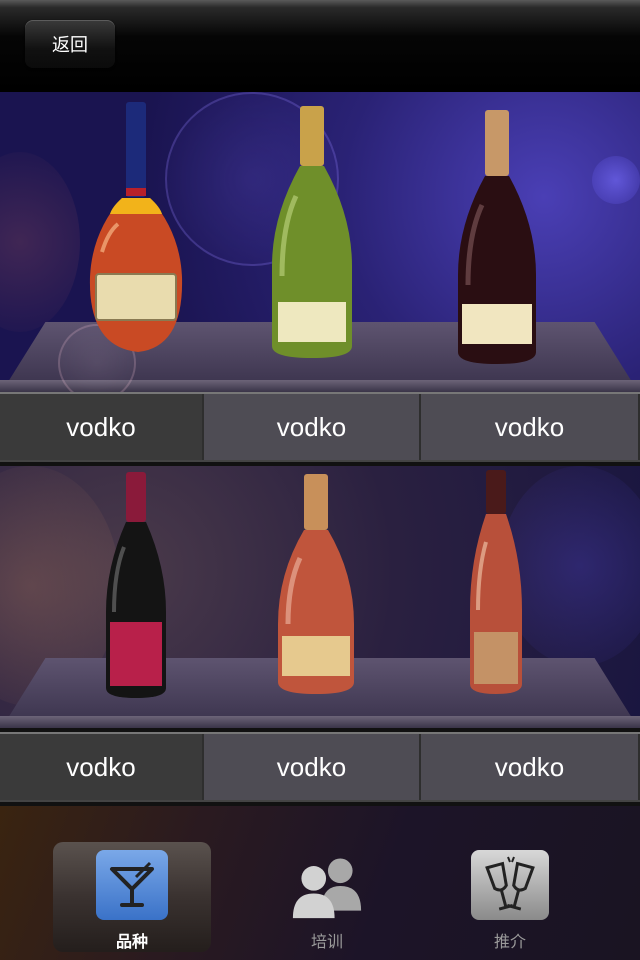 The image size is (640, 960). Describe the element at coordinates (316, 585) in the screenshot. I see `brandy-bottle` at that location.